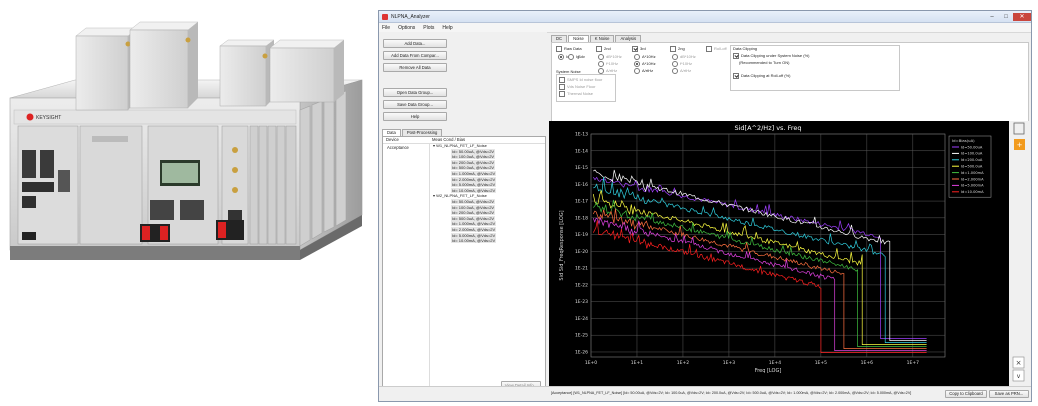 The image size is (1038, 406). What do you see at coordinates (1019, 128) in the screenshot?
I see `copy-plot-icon` at bounding box center [1019, 128].